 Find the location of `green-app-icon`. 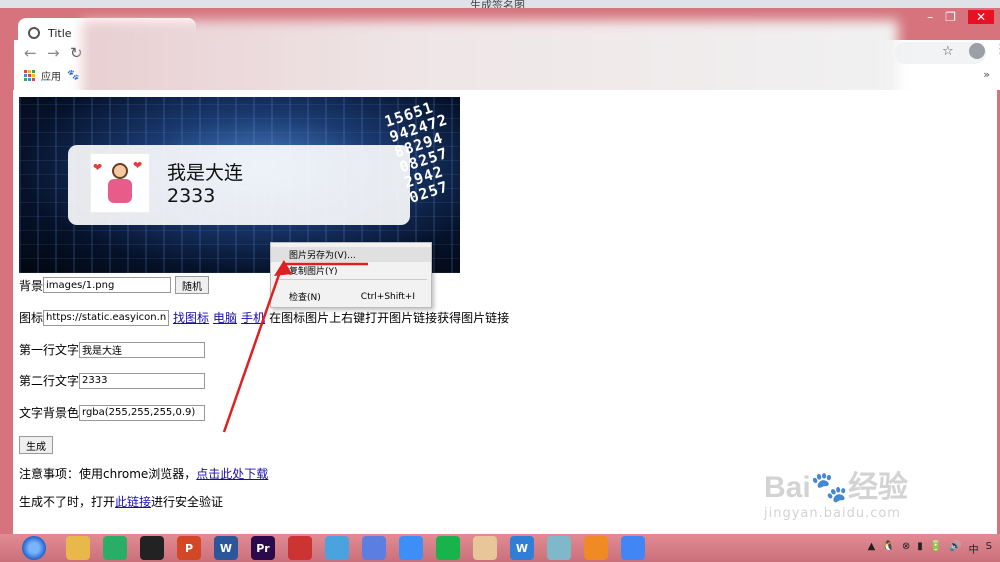

green-app-icon is located at coordinates (448, 548).